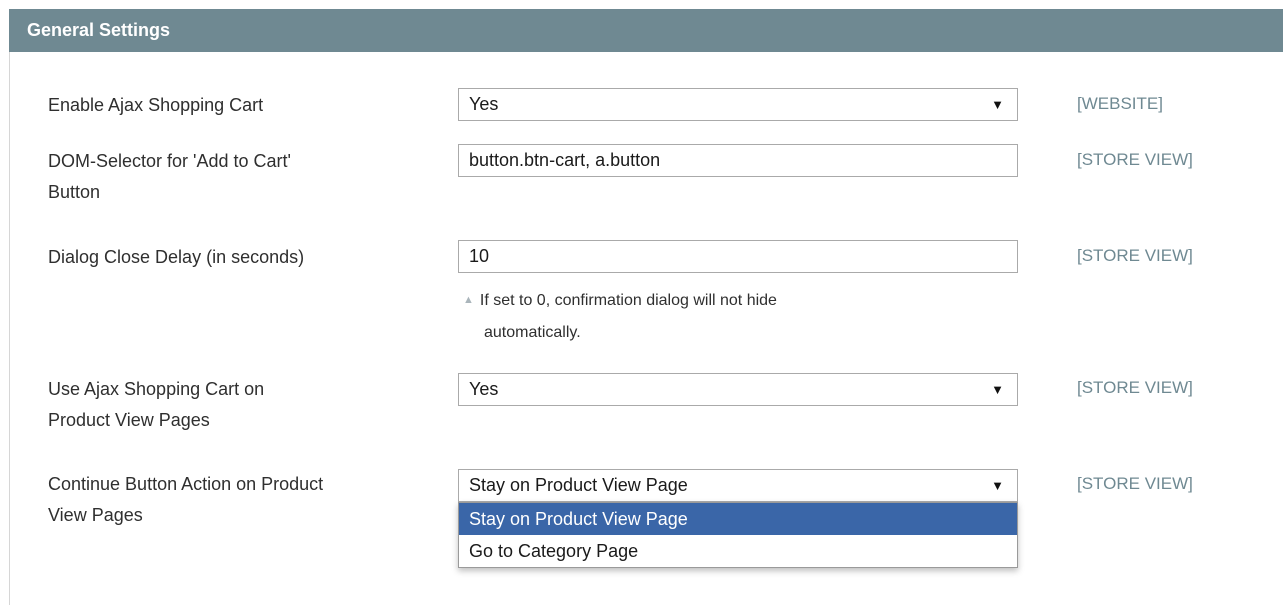  Describe the element at coordinates (738, 551) in the screenshot. I see `option-go-to-category-page: Go to Category Page` at that location.